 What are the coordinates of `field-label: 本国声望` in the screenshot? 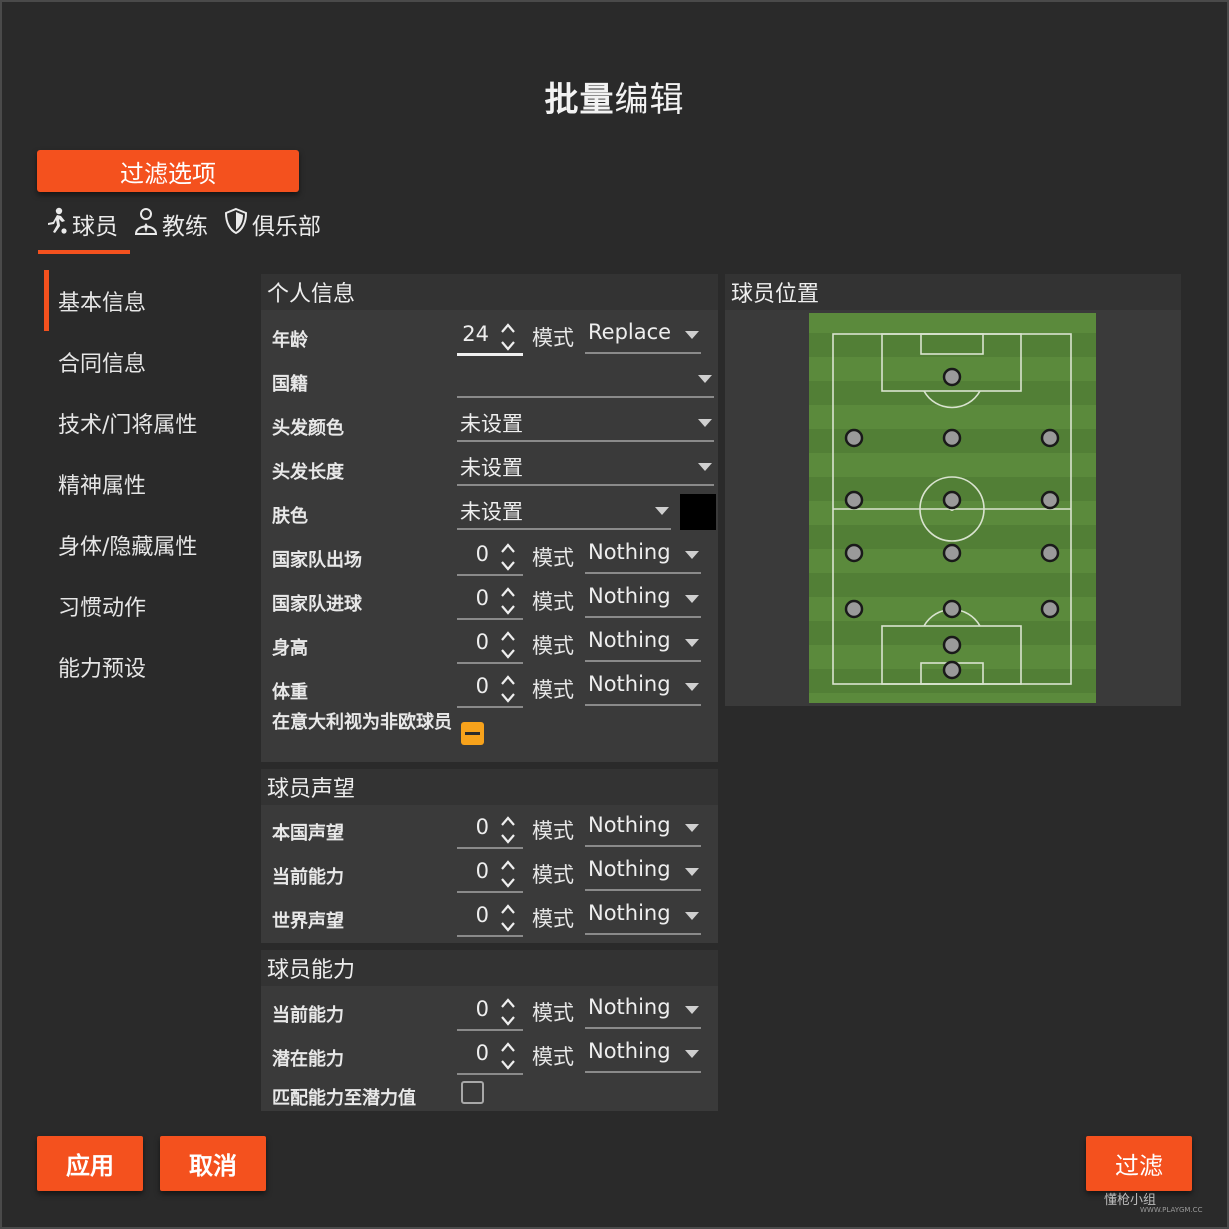 It's located at (308, 833).